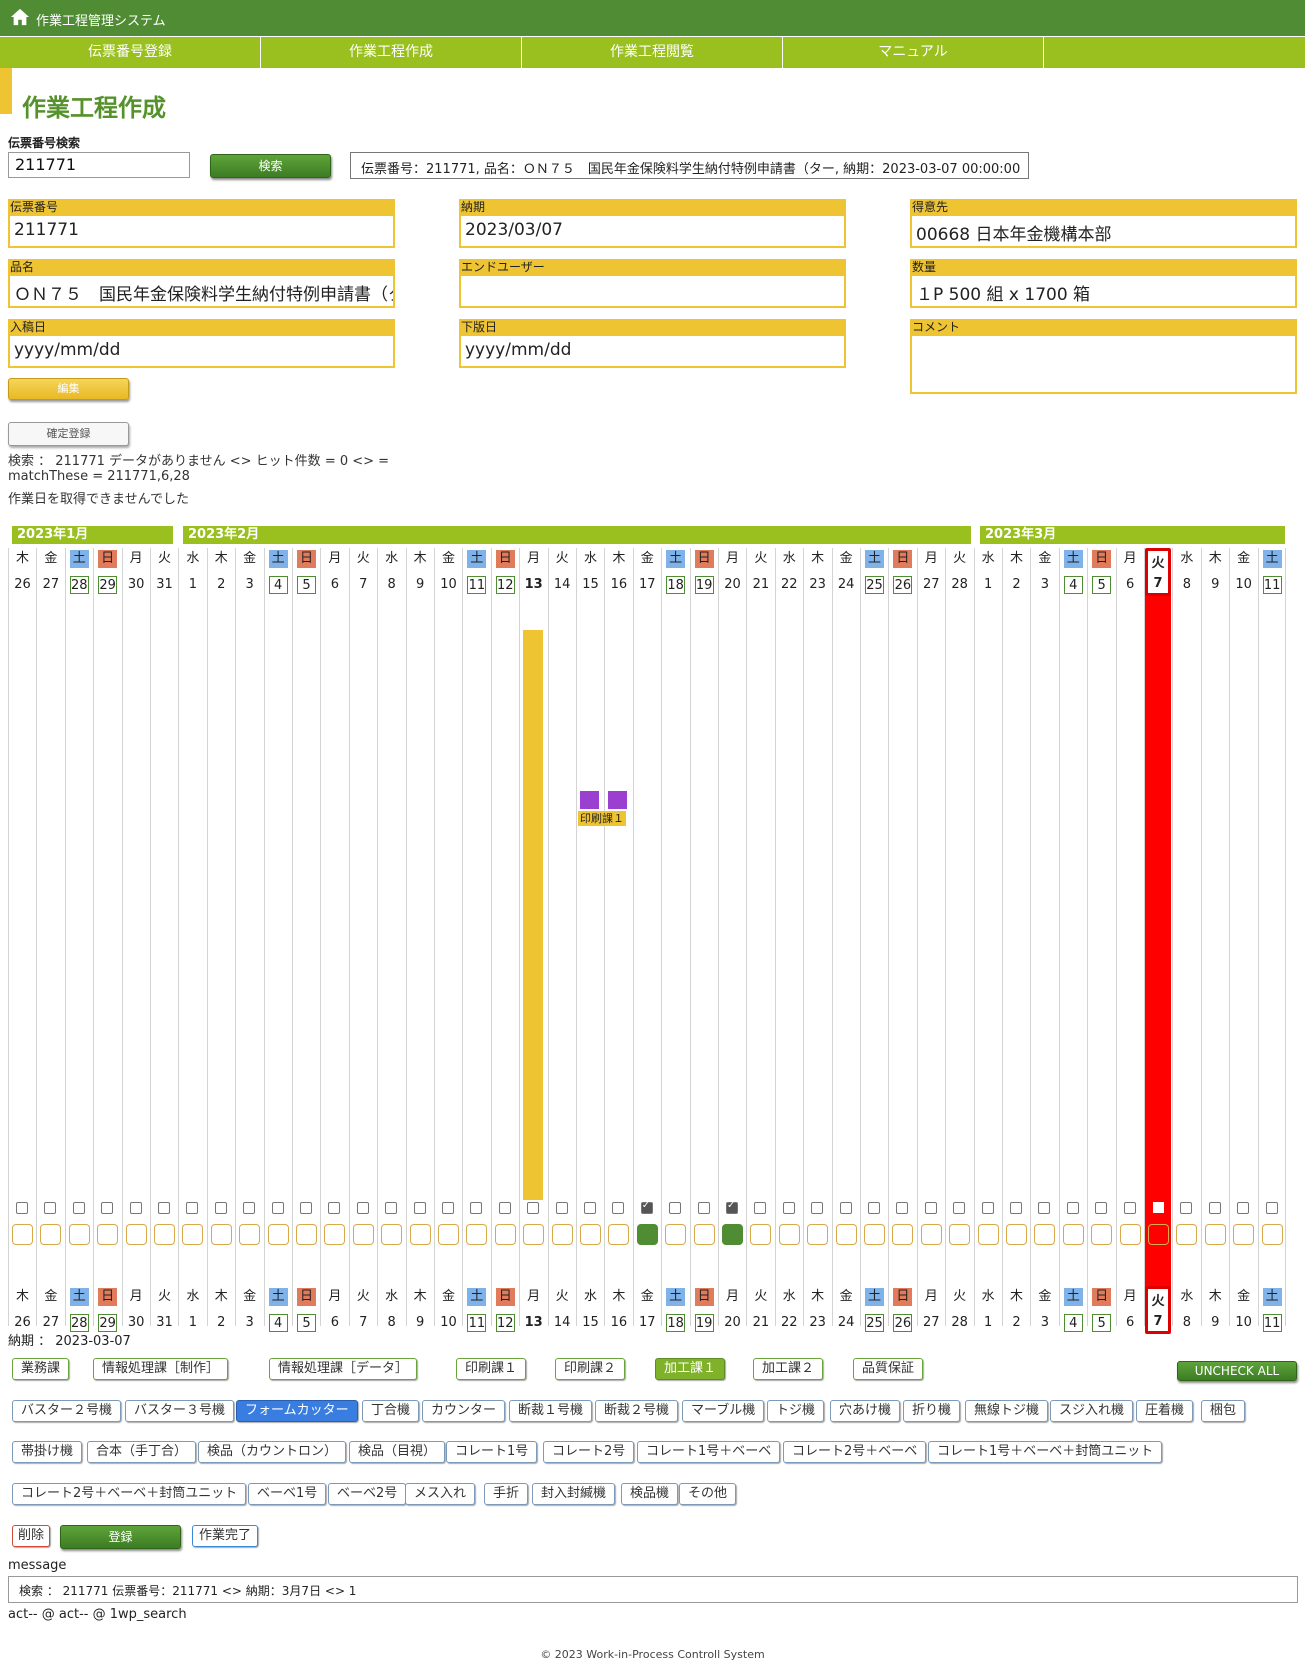 The height and width of the screenshot is (1673, 1305). I want to click on machine-tag: メス入れ, so click(440, 1494).